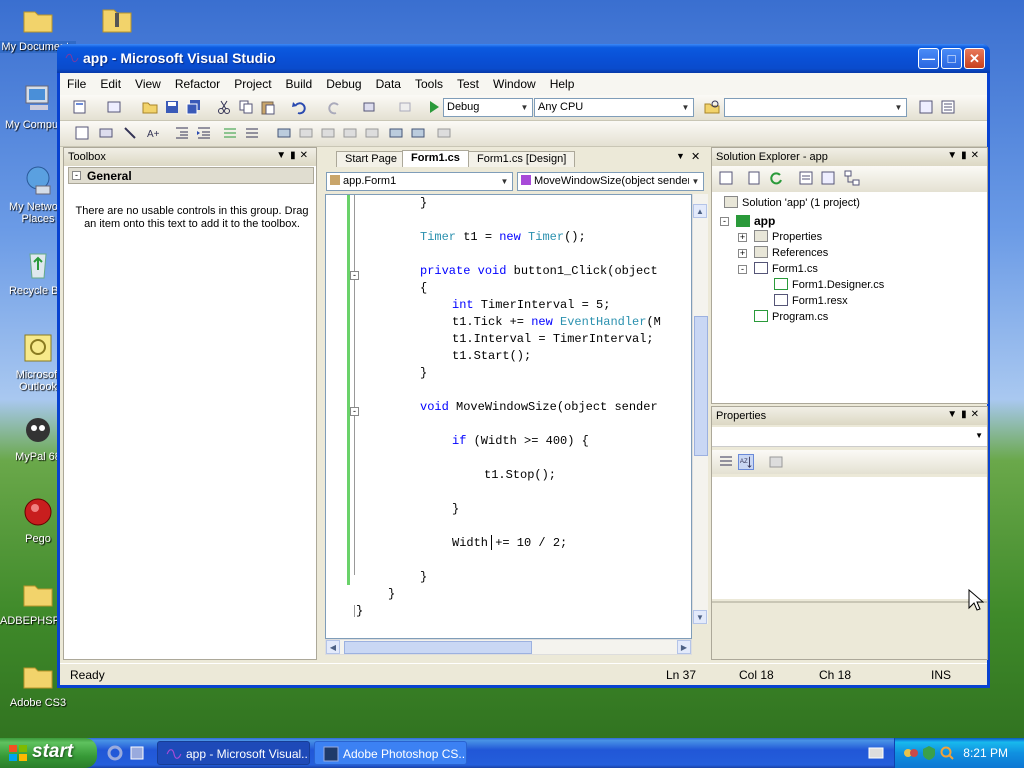 Image resolution: width=1024 pixels, height=768 pixels. I want to click on solution-explorer-icon, so click(926, 107).